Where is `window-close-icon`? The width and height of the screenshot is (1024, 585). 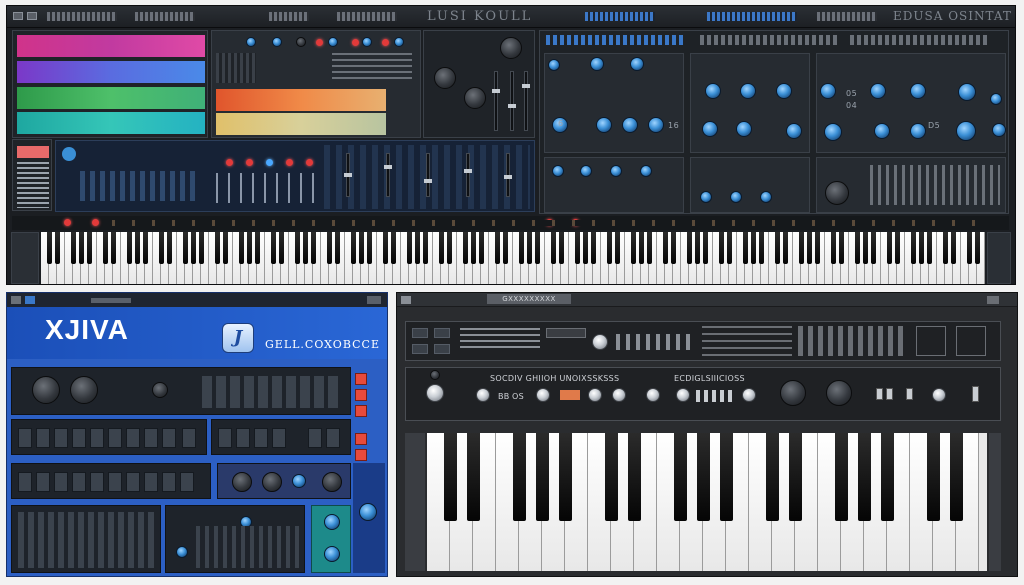
window-close-icon is located at coordinates (406, 300).